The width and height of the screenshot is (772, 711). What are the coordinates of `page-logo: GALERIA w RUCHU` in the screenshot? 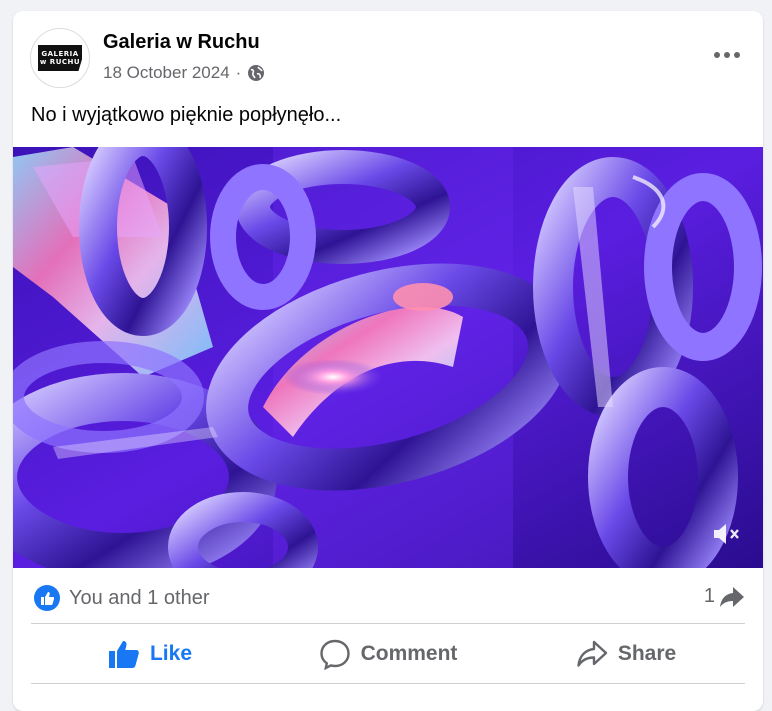 It's located at (60, 58).